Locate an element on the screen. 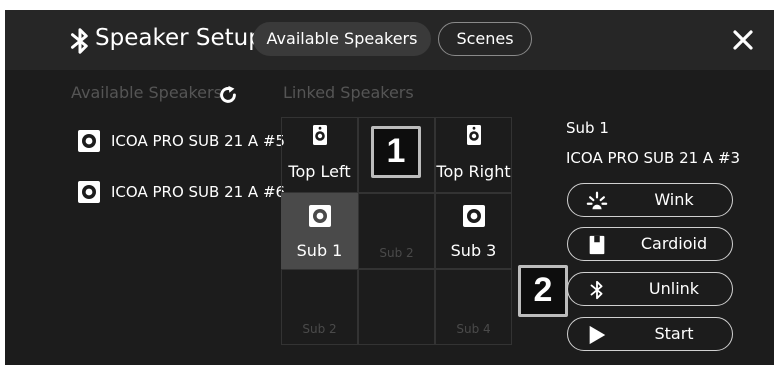 The height and width of the screenshot is (370, 779). app-title: Speaker Setup is located at coordinates (179, 38).